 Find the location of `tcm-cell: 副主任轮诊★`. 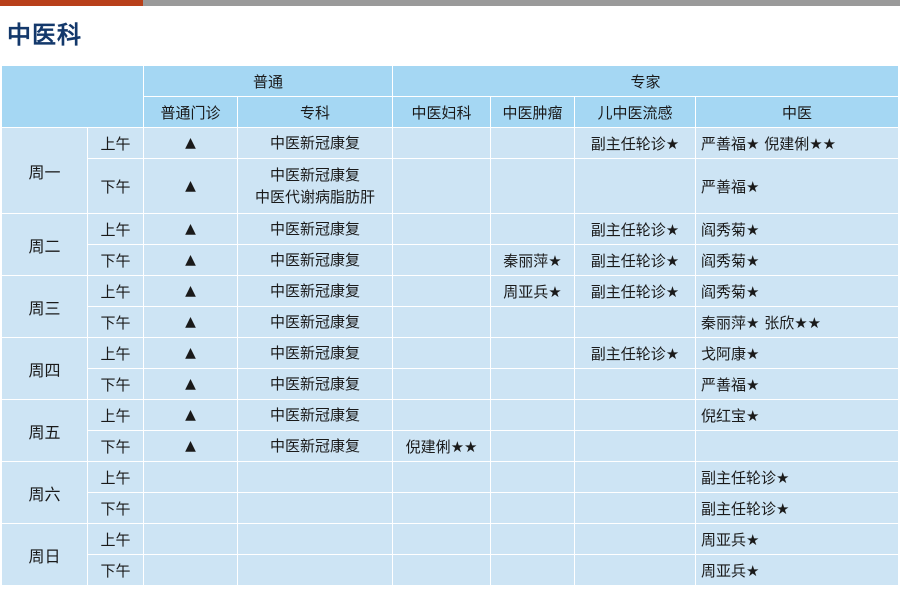

tcm-cell: 副主任轮诊★ is located at coordinates (797, 477).